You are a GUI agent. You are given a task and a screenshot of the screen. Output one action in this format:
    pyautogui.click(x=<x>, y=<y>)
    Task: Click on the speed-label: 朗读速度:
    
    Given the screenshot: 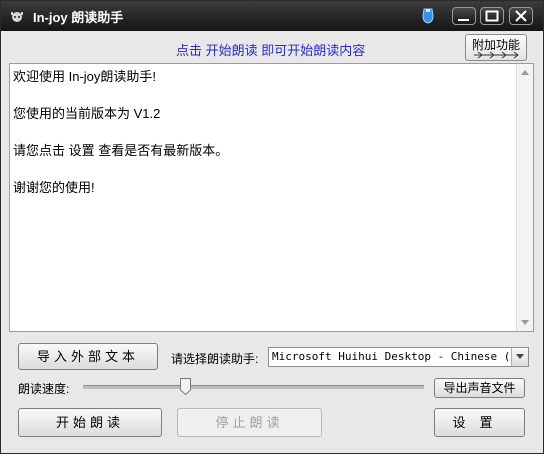 What is the action you would take?
    pyautogui.click(x=44, y=389)
    